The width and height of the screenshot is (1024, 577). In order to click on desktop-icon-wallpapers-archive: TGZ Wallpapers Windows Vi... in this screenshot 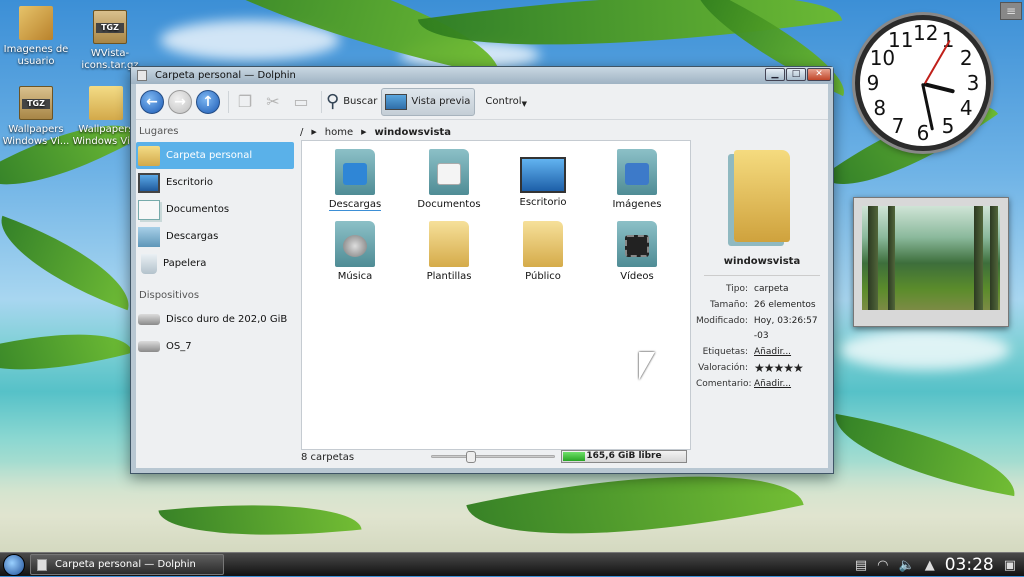, I will do `click(36, 117)`.